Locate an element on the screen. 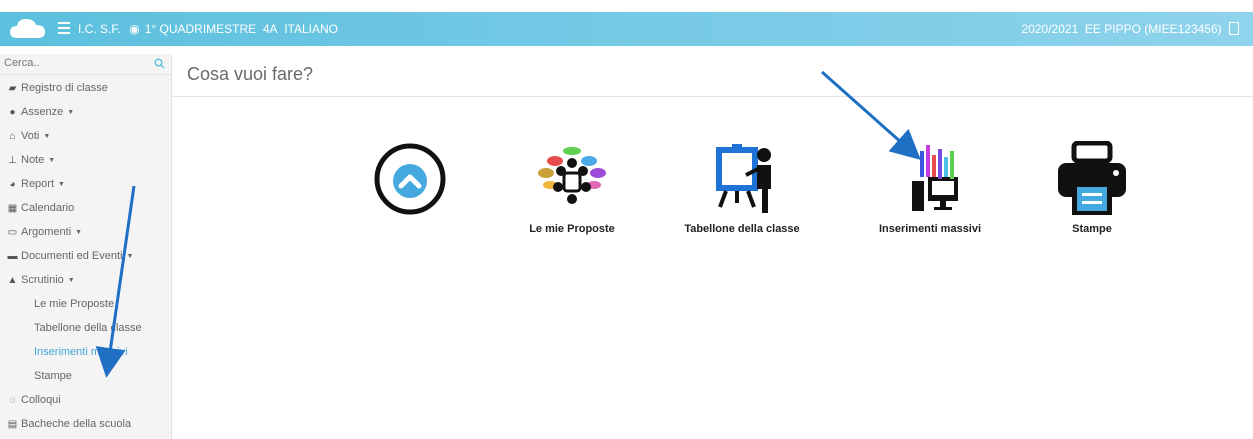 The height and width of the screenshot is (439, 1253). sidebar-item-colloqui: ◌ Colloqui is located at coordinates (85, 400).